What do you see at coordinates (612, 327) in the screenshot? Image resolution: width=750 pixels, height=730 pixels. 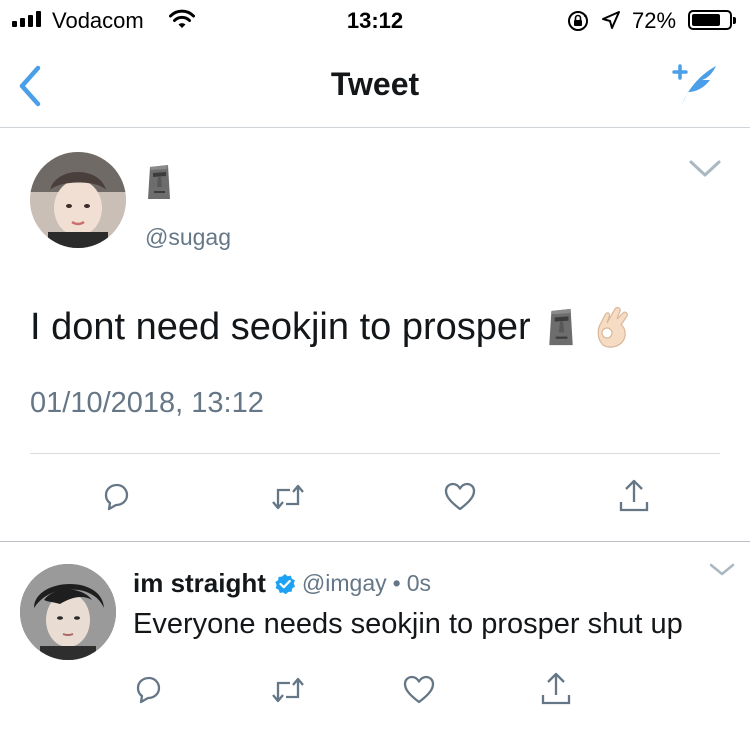 I see `ok-hand-emoji-icon` at bounding box center [612, 327].